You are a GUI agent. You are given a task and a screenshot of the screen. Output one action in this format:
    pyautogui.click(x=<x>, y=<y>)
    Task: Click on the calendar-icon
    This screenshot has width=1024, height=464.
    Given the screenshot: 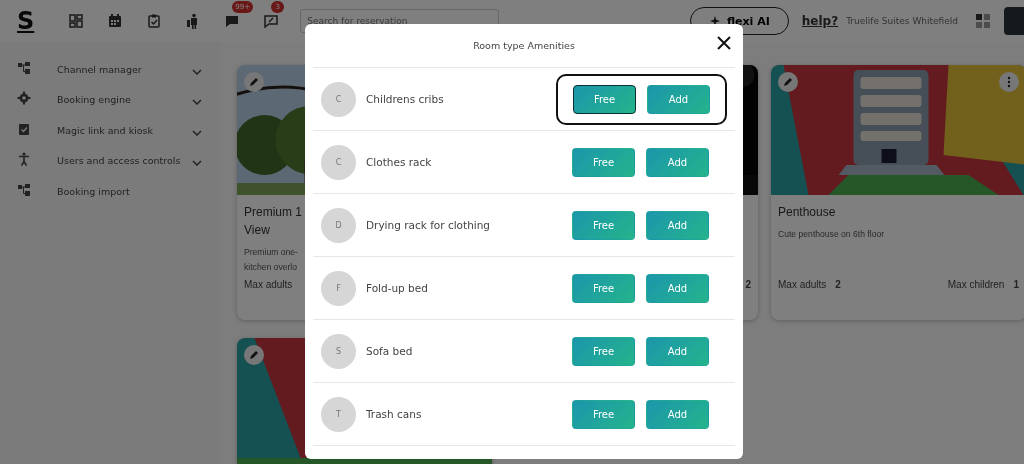 What is the action you would take?
    pyautogui.click(x=114, y=21)
    